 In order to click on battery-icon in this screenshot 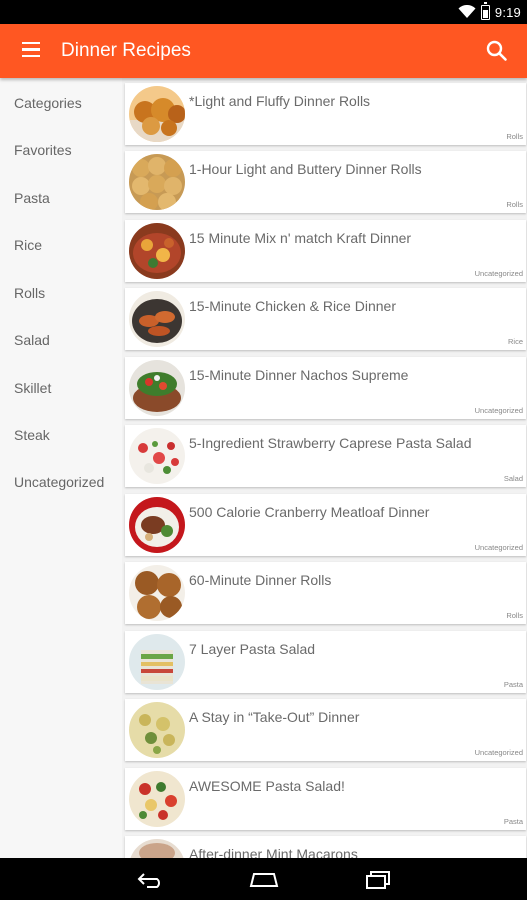, I will do `click(485, 11)`.